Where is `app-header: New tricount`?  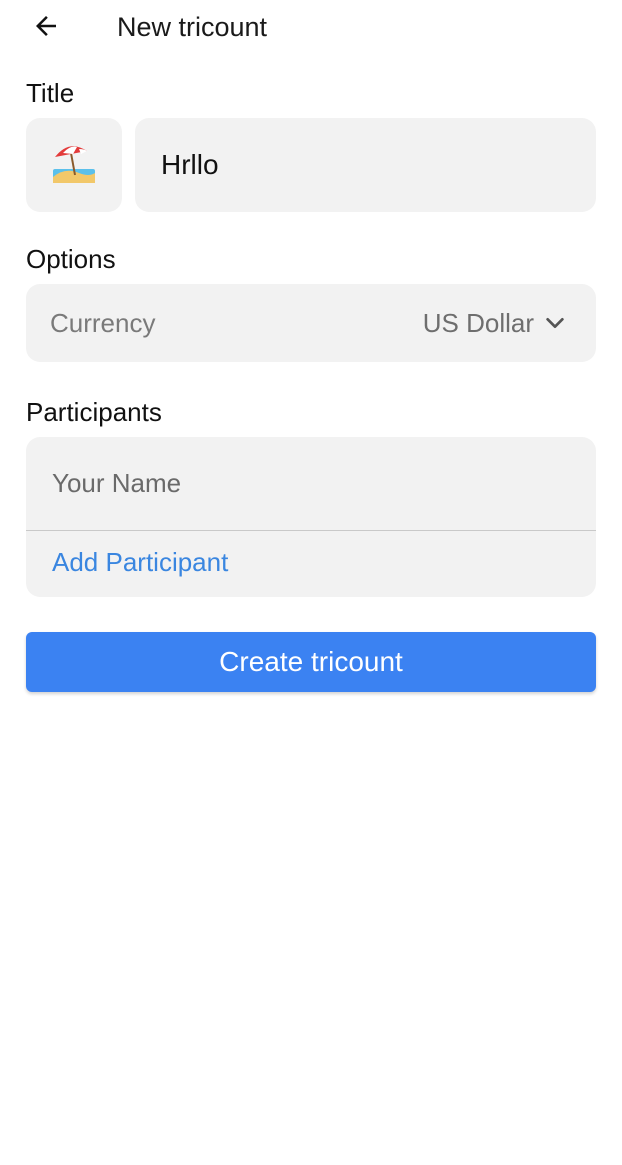
app-header: New tricount is located at coordinates (311, 28).